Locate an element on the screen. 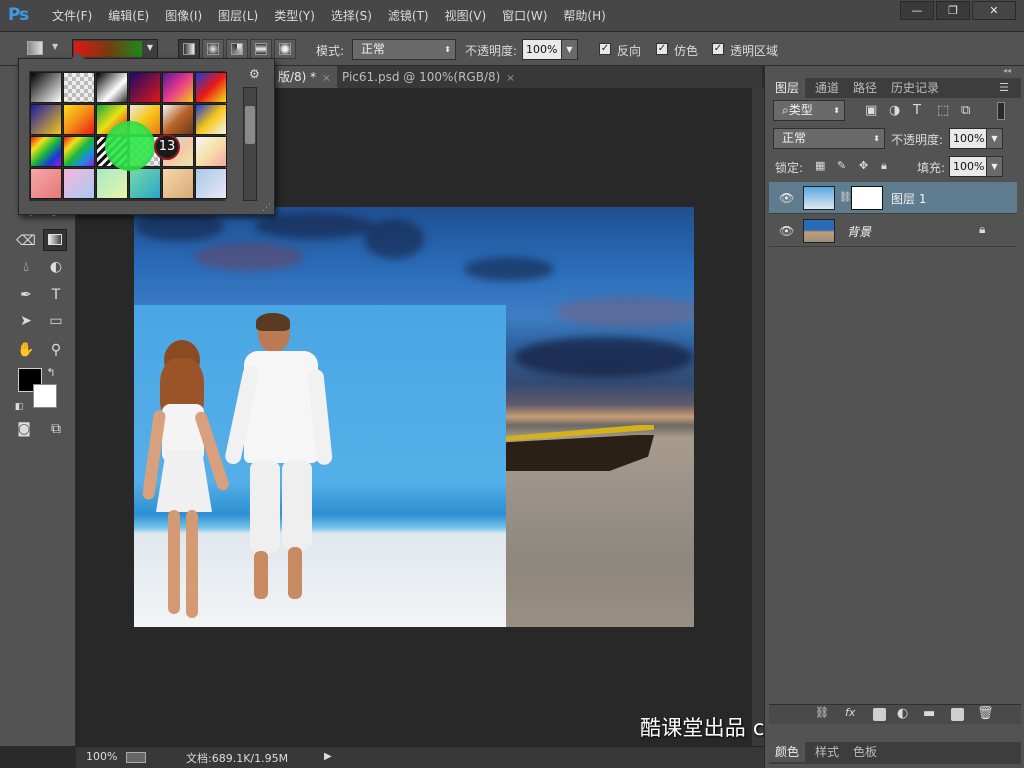 Image resolution: width=1024 pixels, height=768 pixels. gradient-tool-icon is located at coordinates (55, 240).